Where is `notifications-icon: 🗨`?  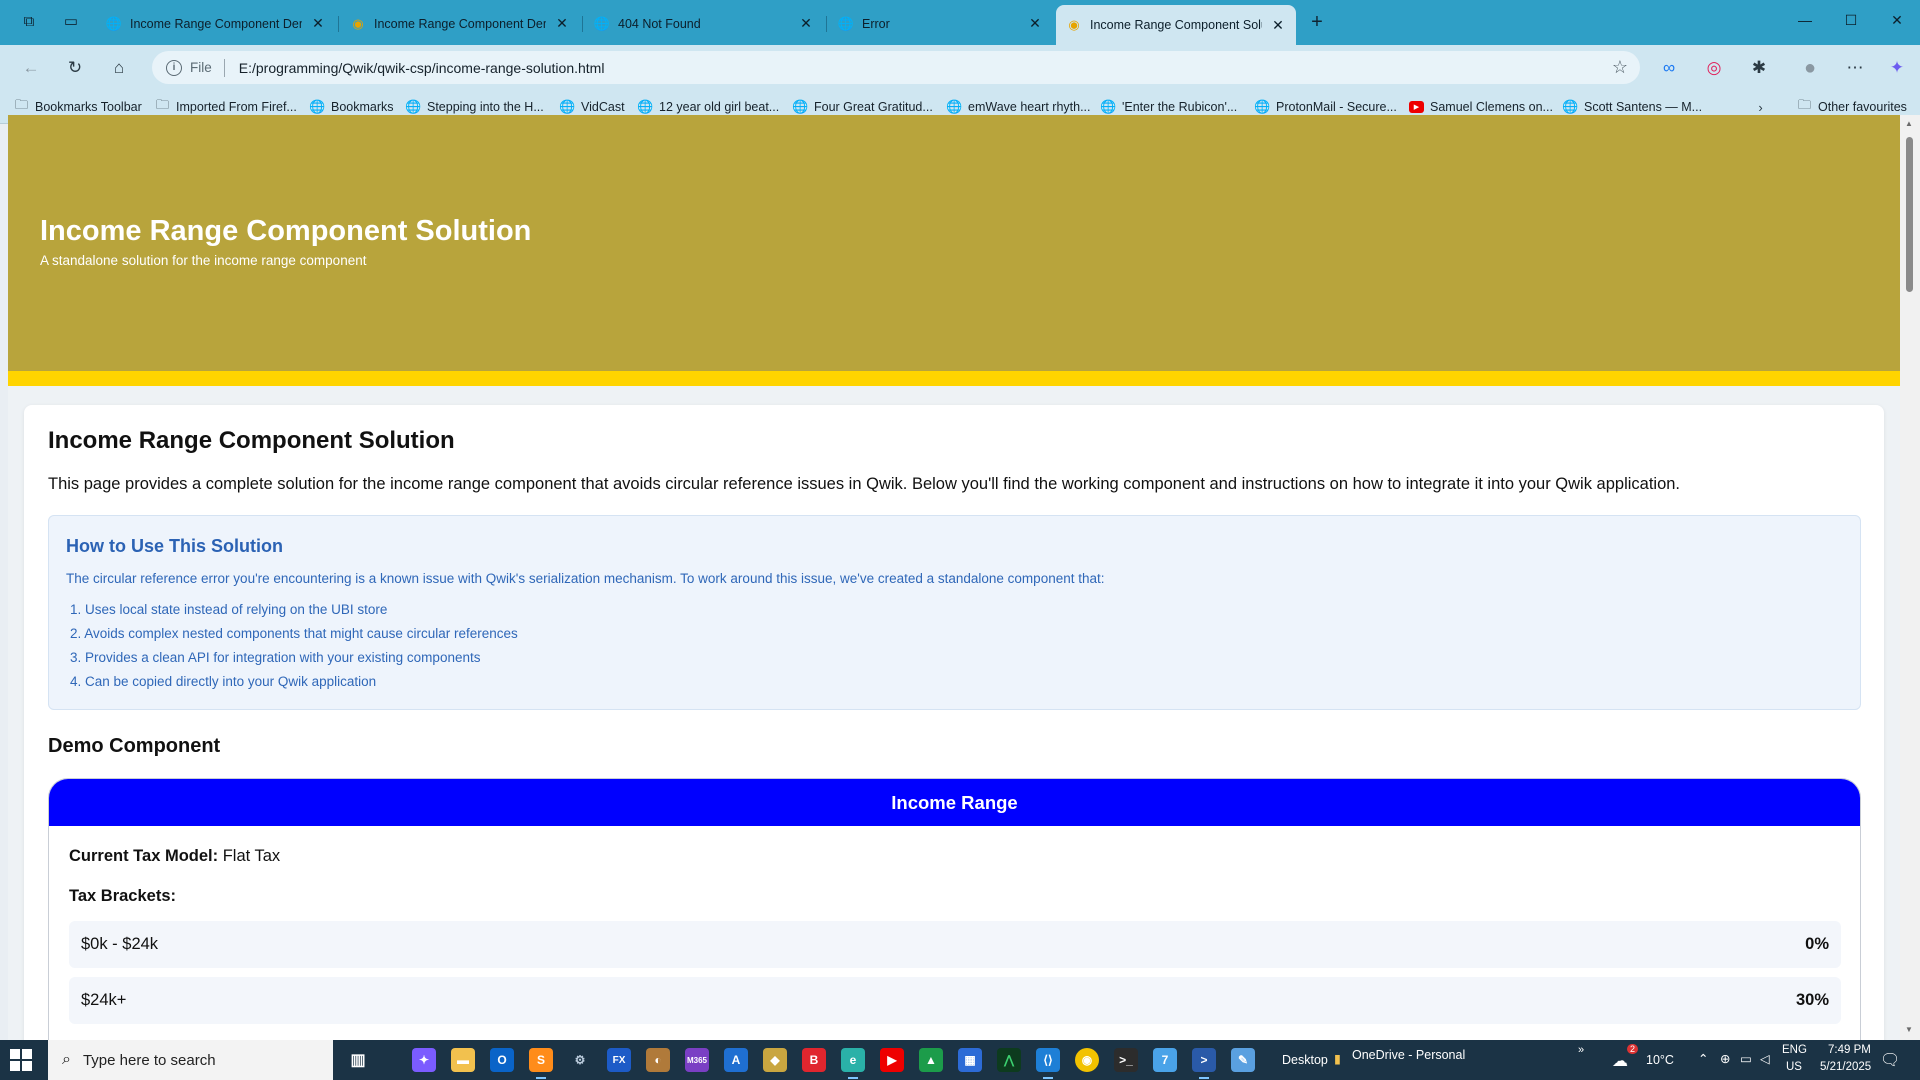 notifications-icon: 🗨 is located at coordinates (1890, 1060).